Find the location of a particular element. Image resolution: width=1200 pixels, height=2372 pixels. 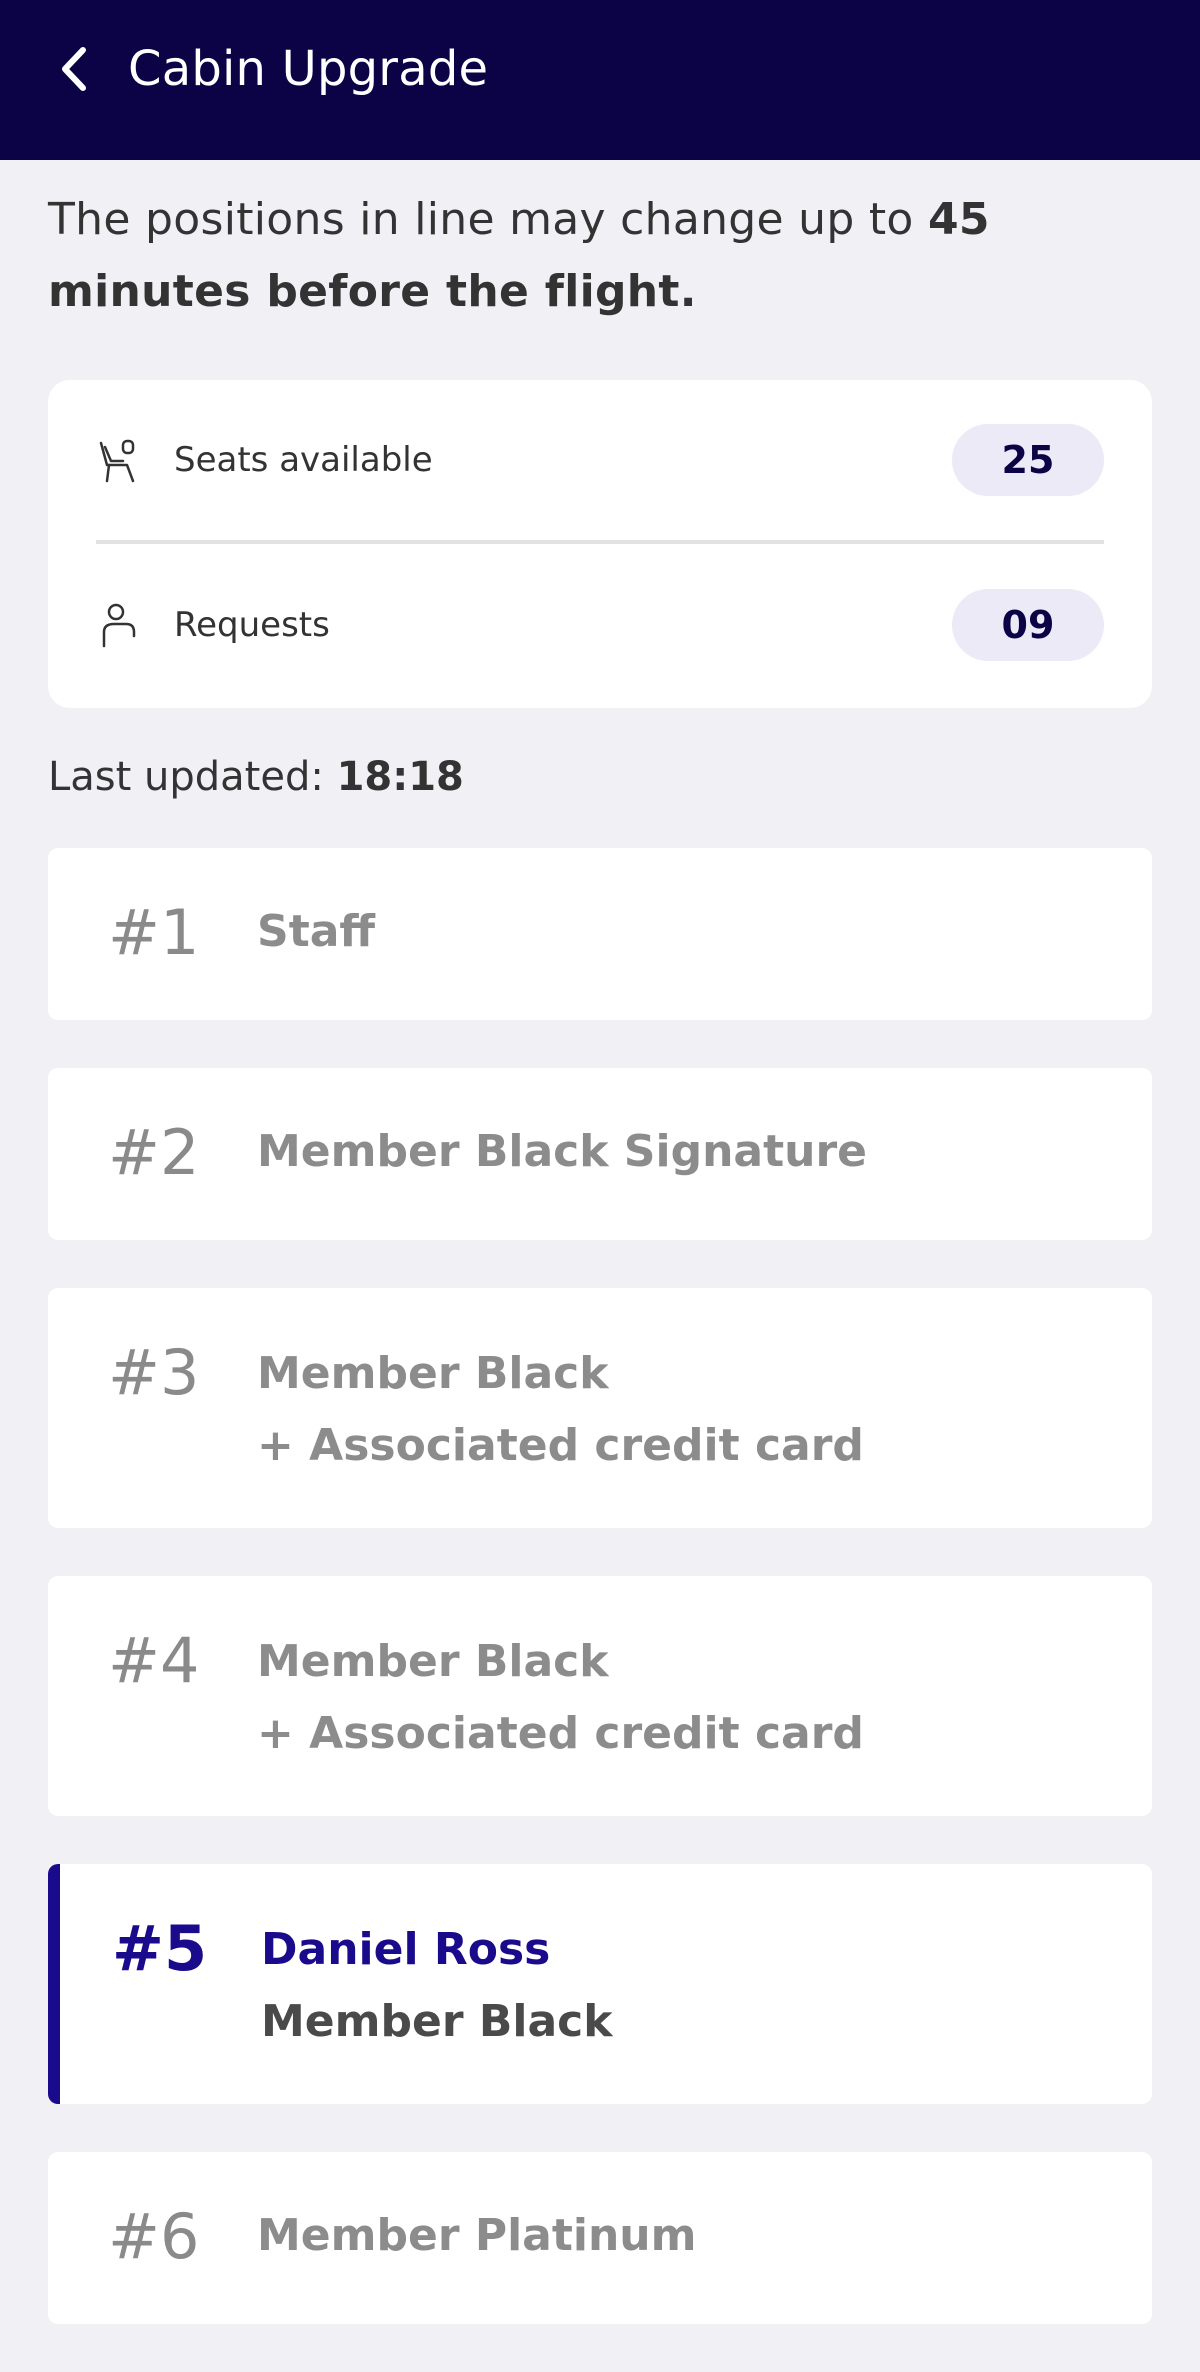

queue-item-current-user: #5 Daniel Ross Member Black is located at coordinates (600, 1984).